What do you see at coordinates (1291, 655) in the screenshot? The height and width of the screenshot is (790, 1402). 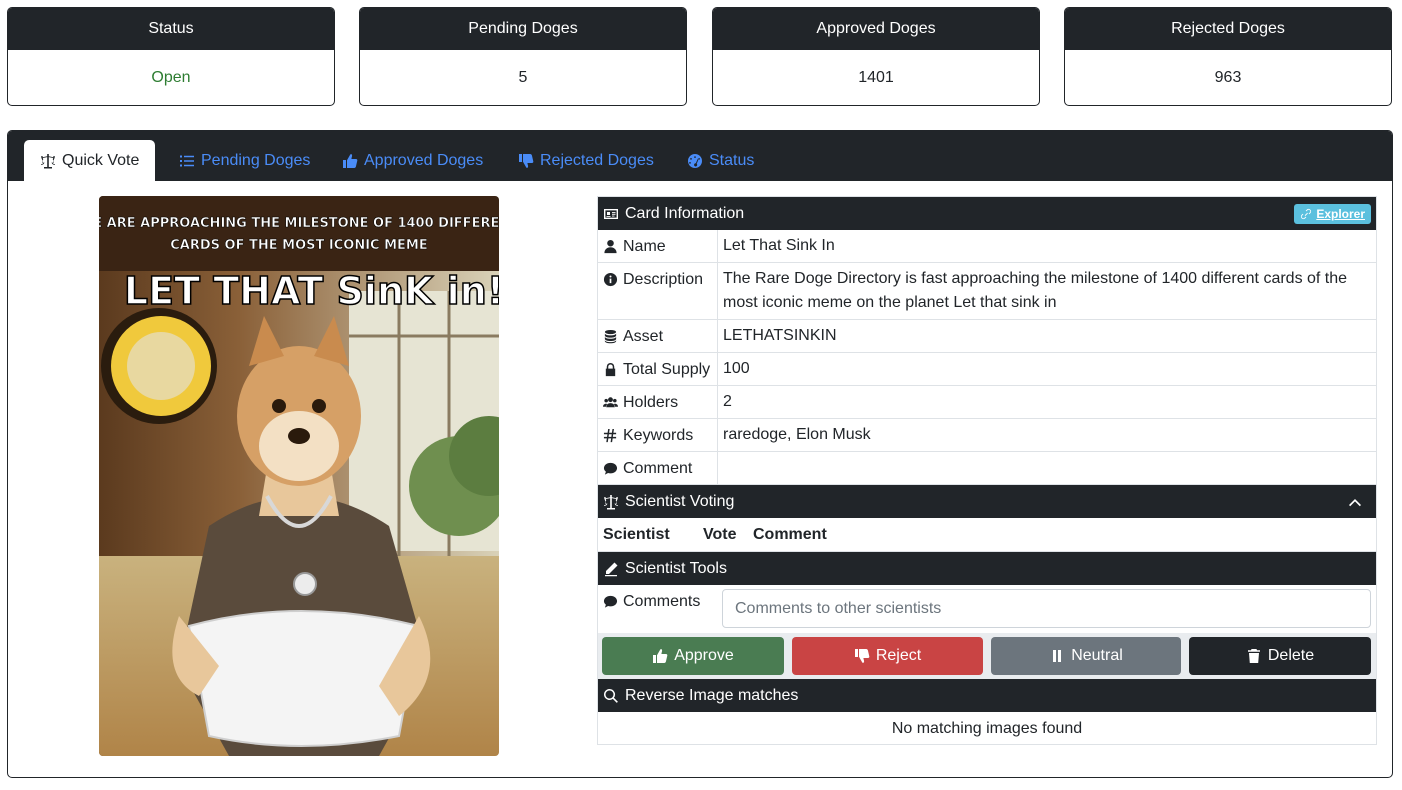 I see `delete-label: Delete` at bounding box center [1291, 655].